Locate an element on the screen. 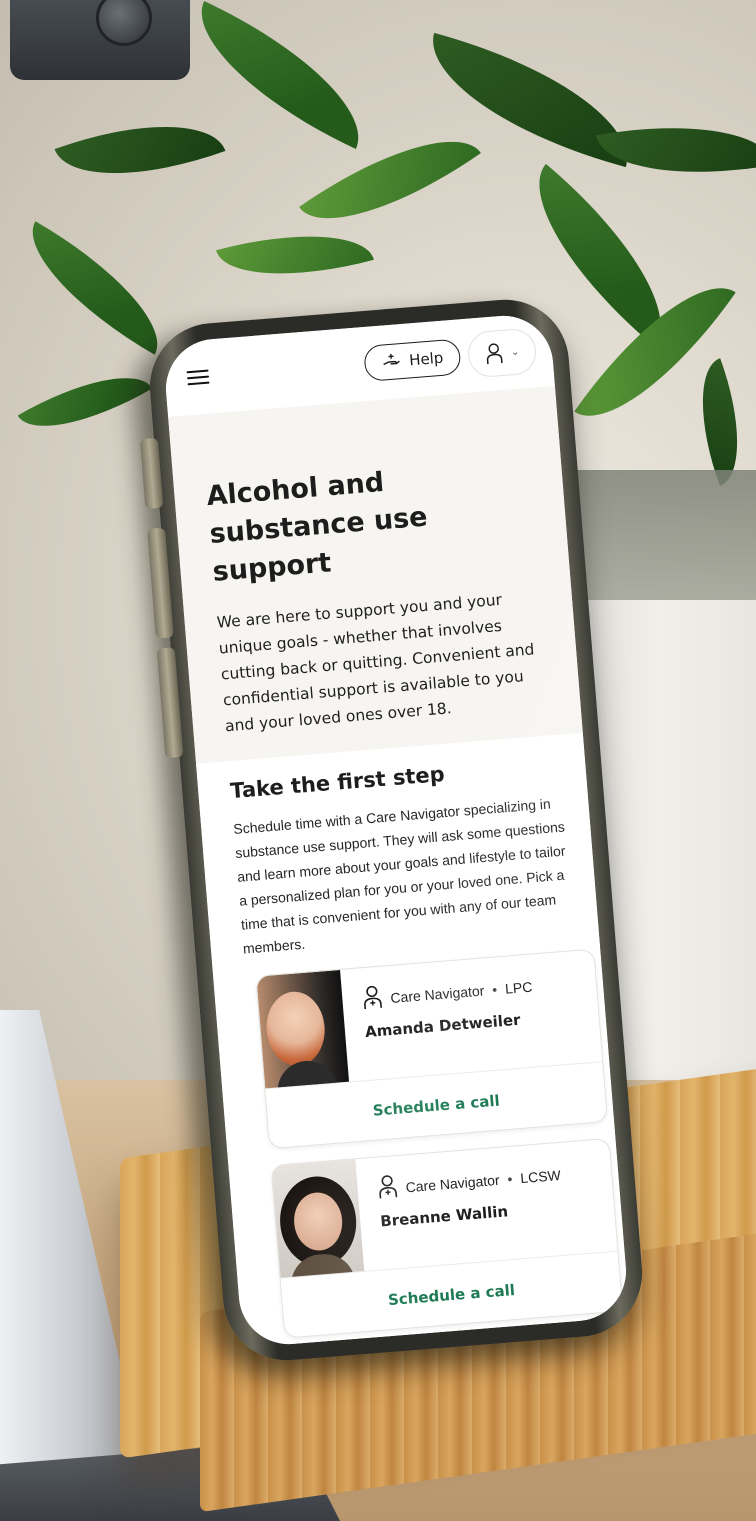  hamburger-menu-icon is located at coordinates (198, 377).